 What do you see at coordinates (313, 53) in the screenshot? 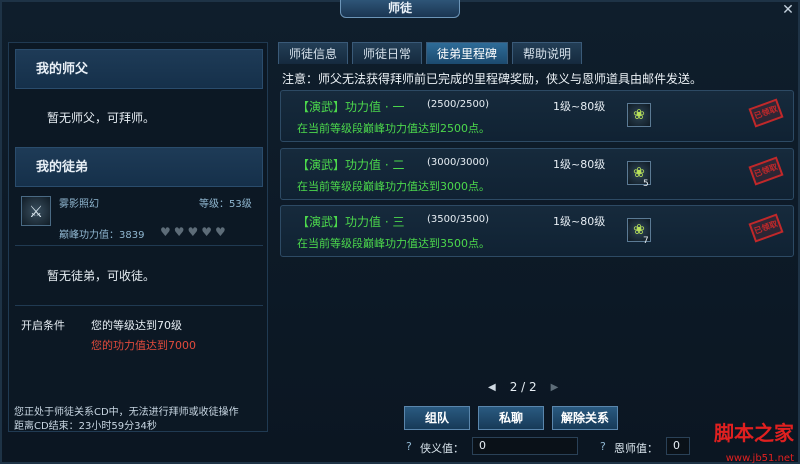
I see `tab-master-info: 师徒信息` at bounding box center [313, 53].